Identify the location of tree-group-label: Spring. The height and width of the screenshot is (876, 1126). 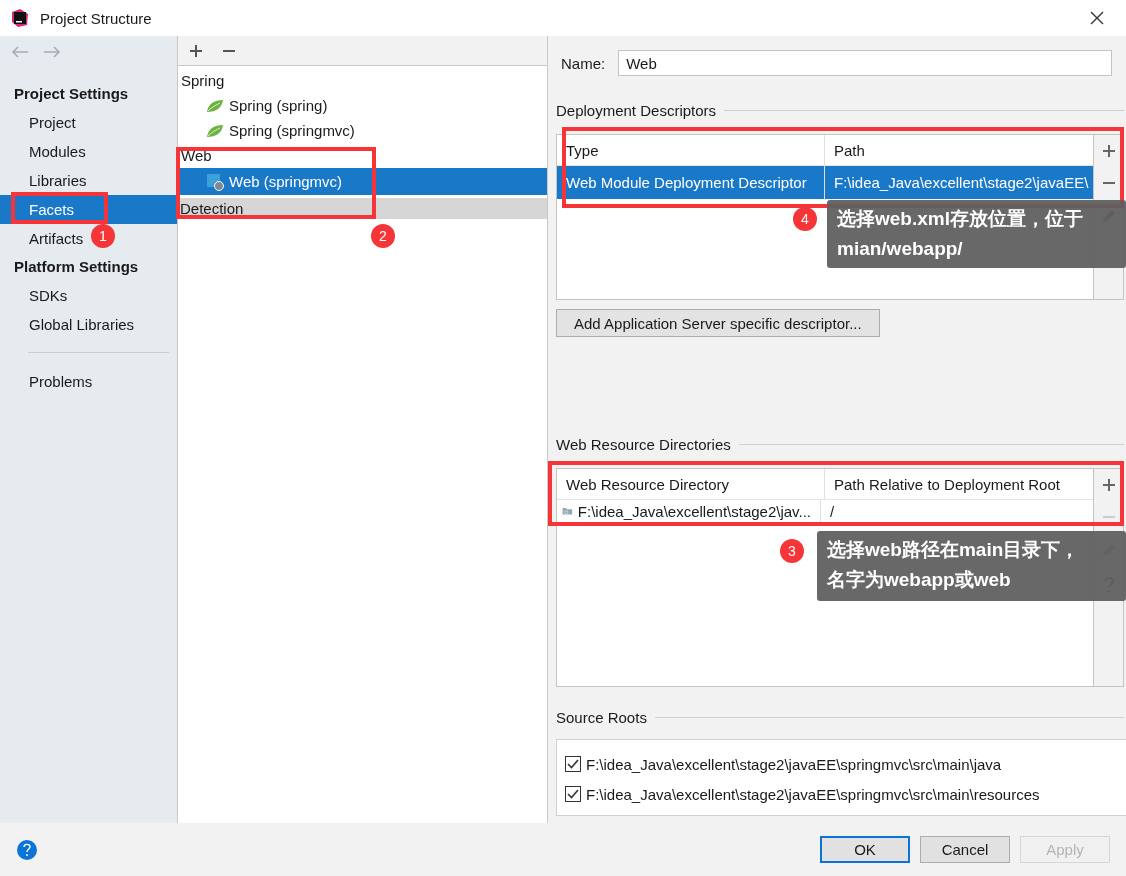
(203, 81).